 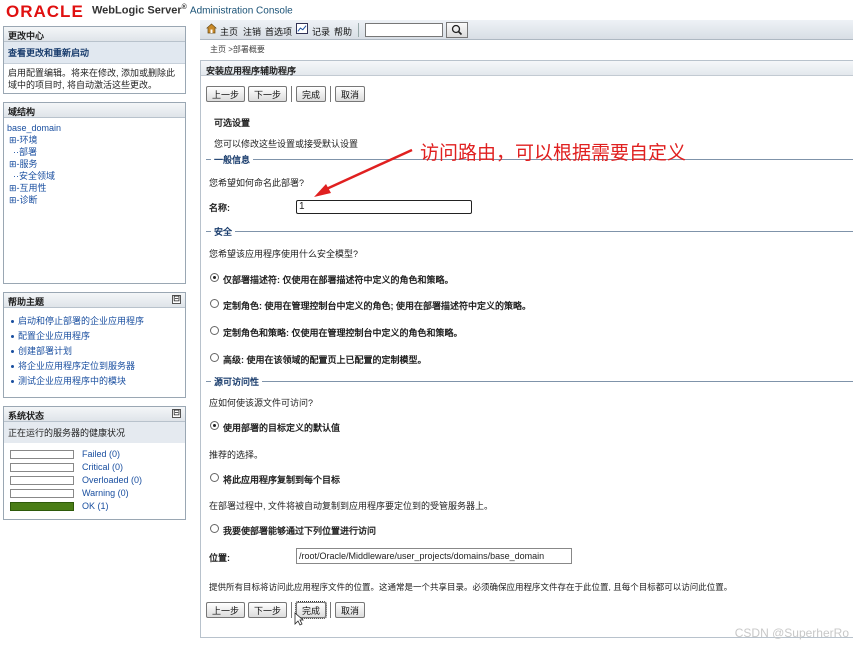 I want to click on top-button-row: 上一步 下一步 完成 取消, so click(x=286, y=94).